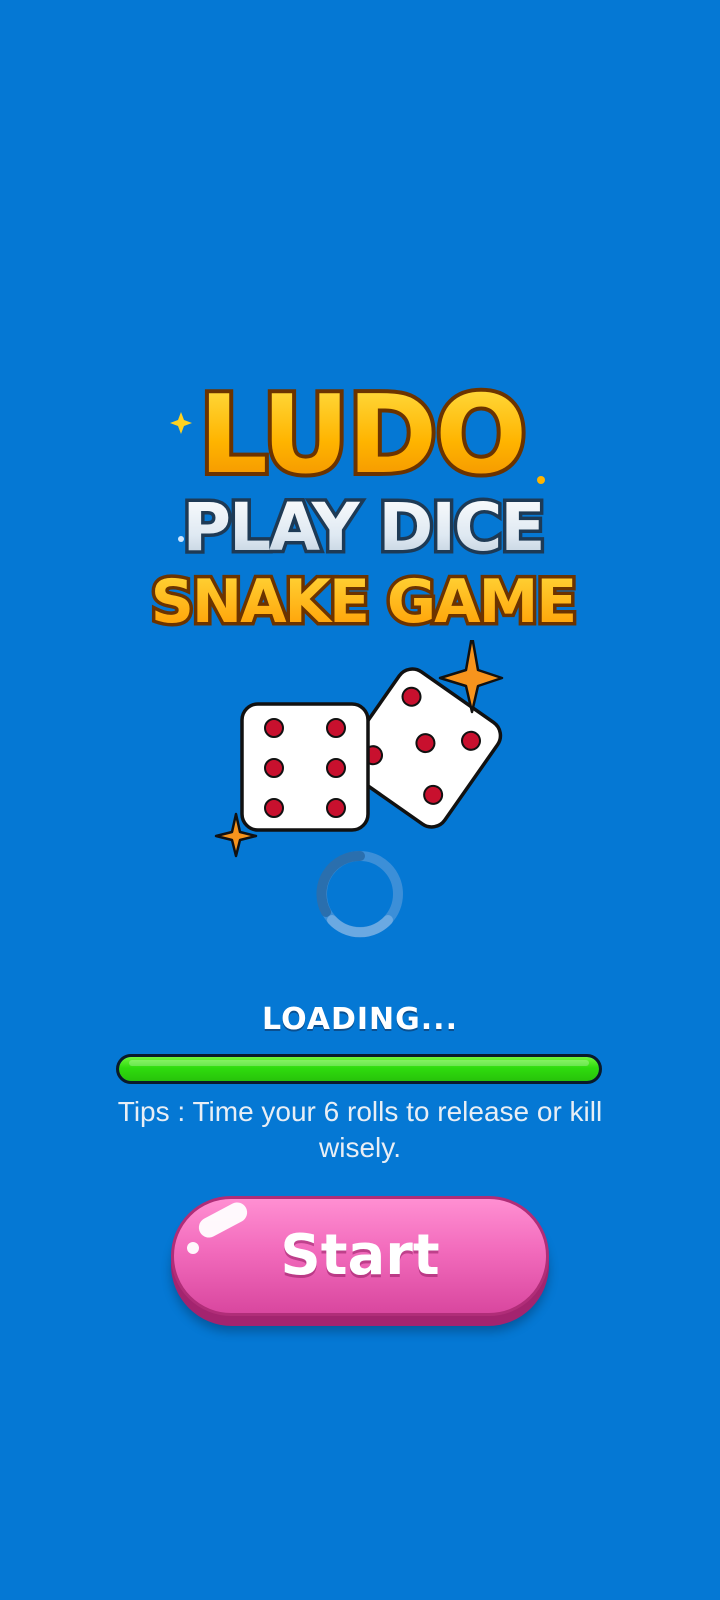  Describe the element at coordinates (363, 527) in the screenshot. I see `logo-line2: PLAY DICE` at that location.